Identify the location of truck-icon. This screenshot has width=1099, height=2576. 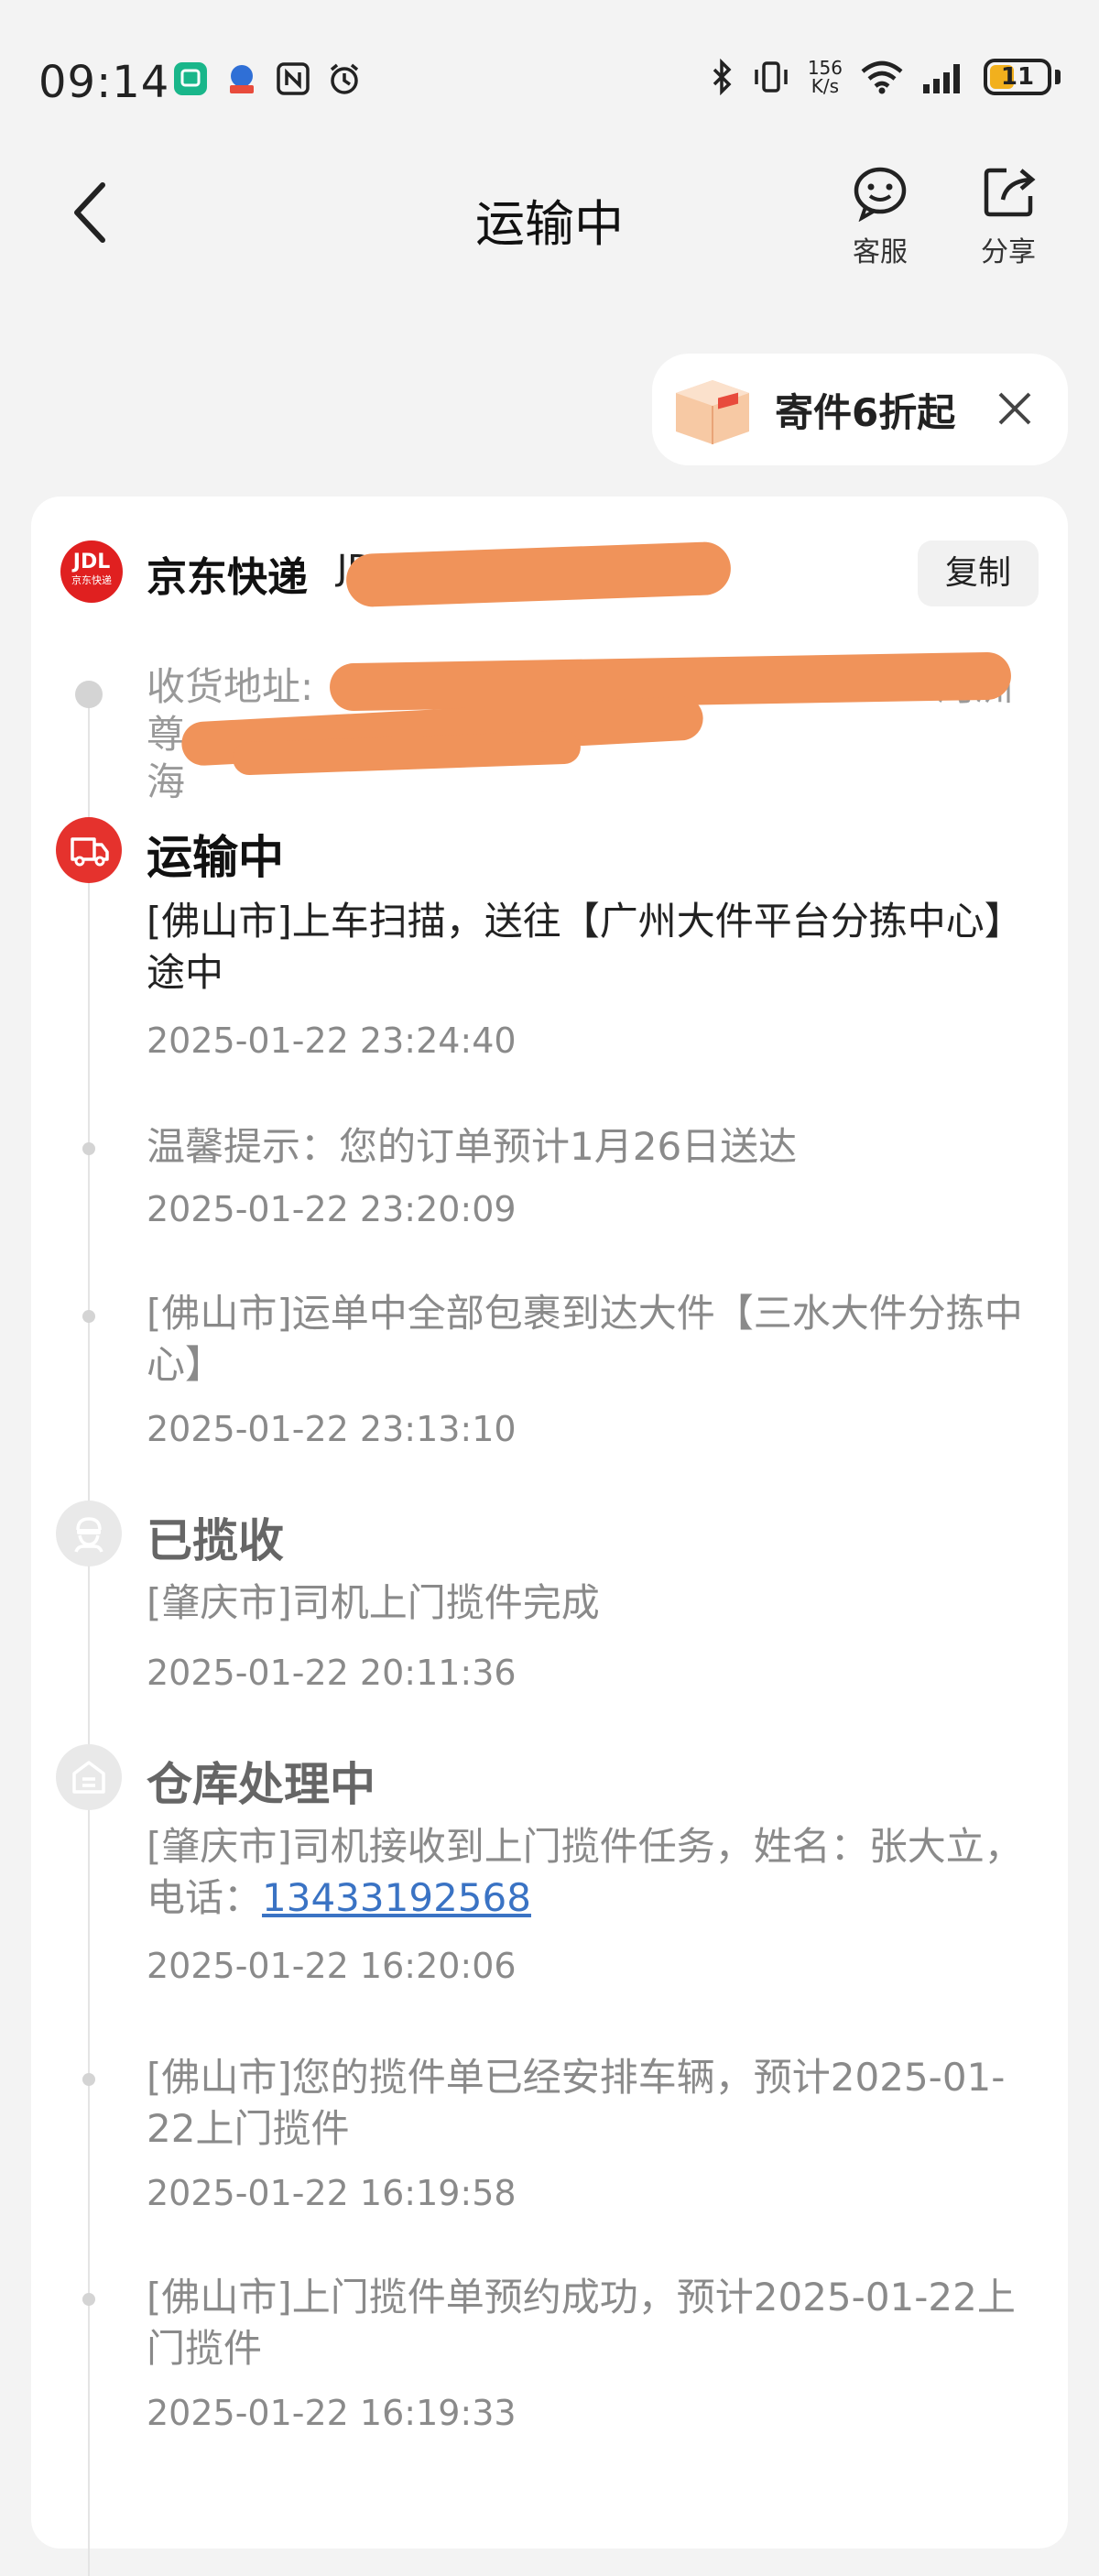
(90, 852).